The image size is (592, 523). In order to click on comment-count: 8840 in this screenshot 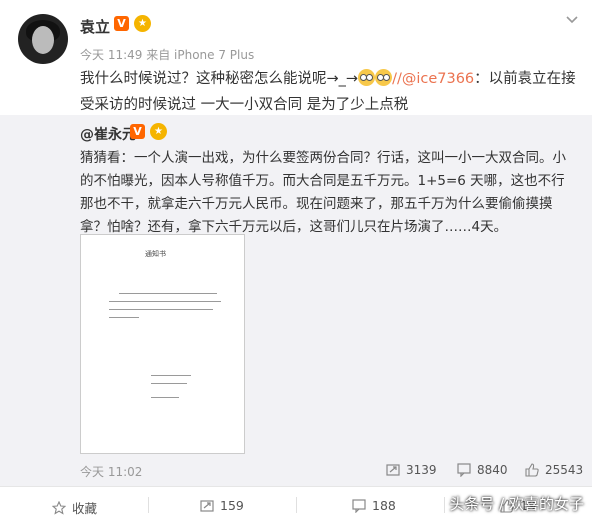, I will do `click(482, 470)`.